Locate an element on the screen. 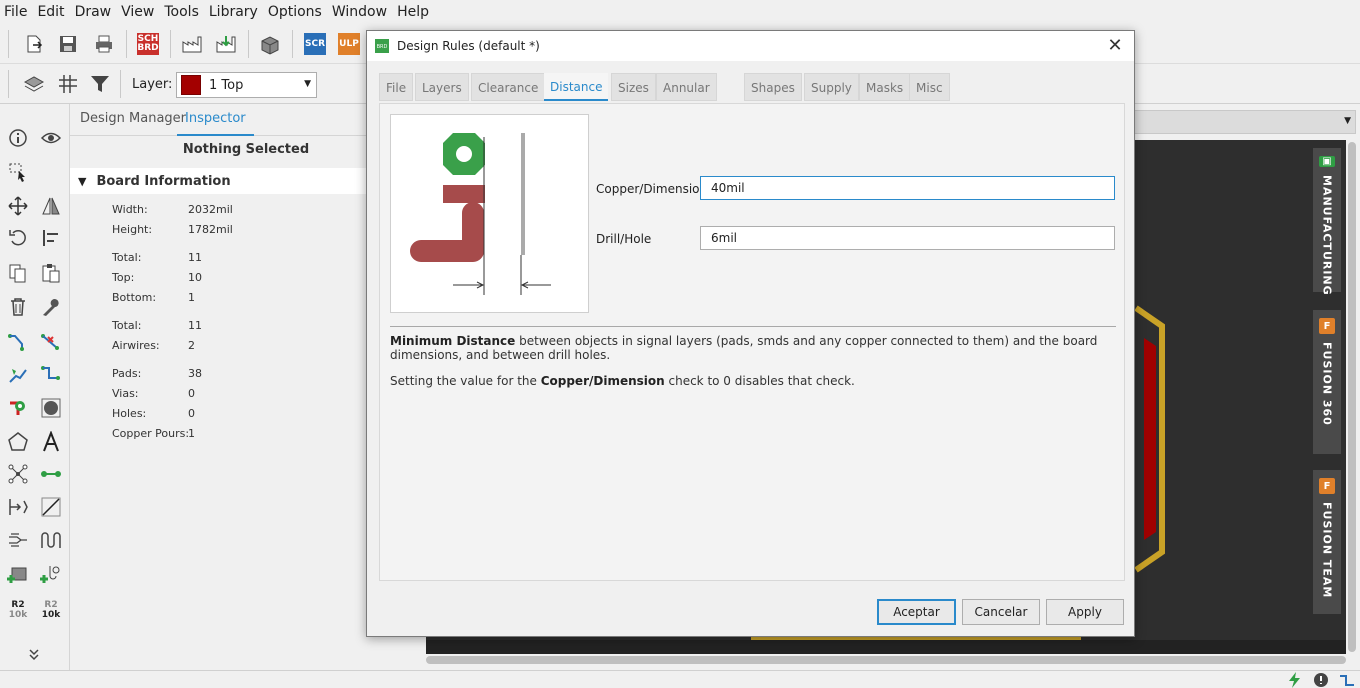 The image size is (1360, 688). open-file-icon is located at coordinates (34, 44).